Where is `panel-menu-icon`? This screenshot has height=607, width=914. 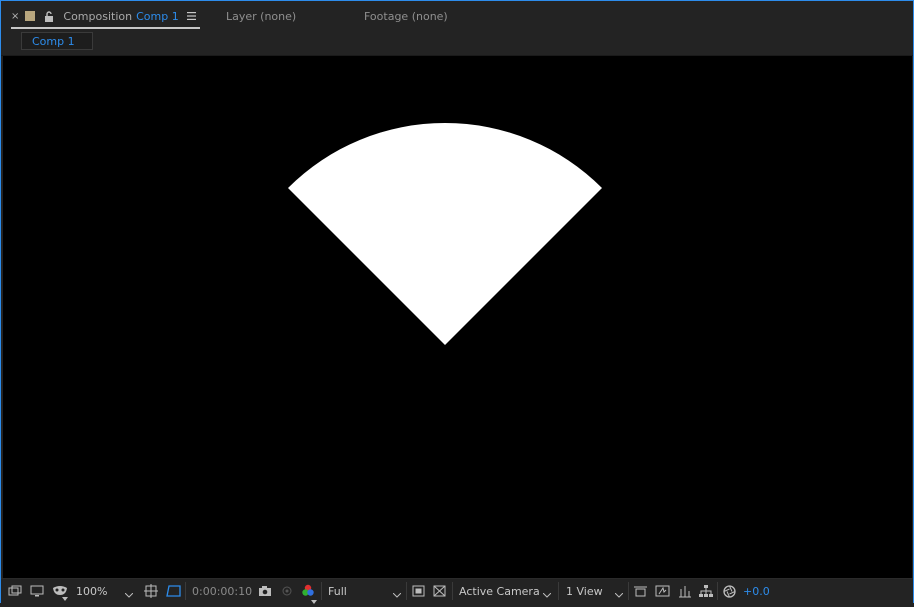
panel-menu-icon is located at coordinates (191, 16).